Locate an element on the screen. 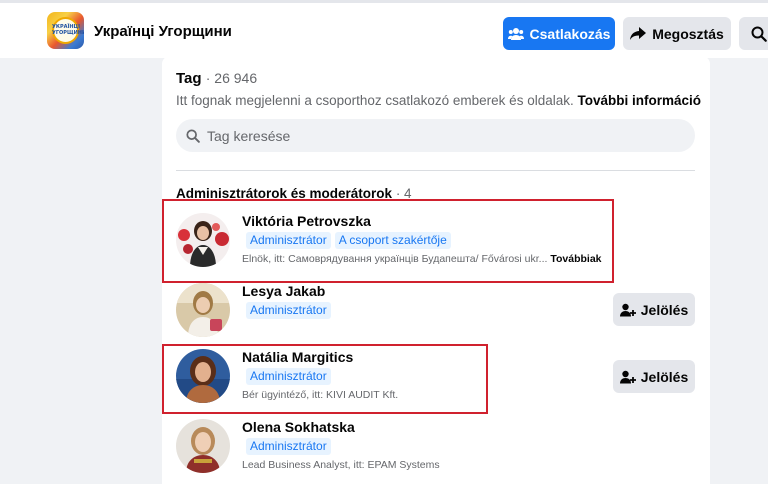 The height and width of the screenshot is (484, 768). expert-badge: A csoport szakértője is located at coordinates (392, 240).